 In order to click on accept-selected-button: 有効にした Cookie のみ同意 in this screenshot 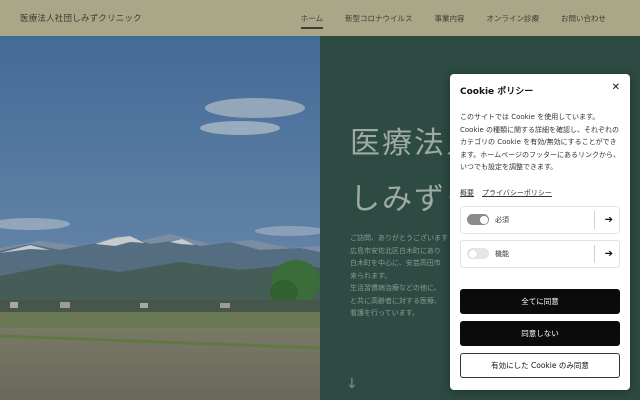, I will do `click(540, 365)`.